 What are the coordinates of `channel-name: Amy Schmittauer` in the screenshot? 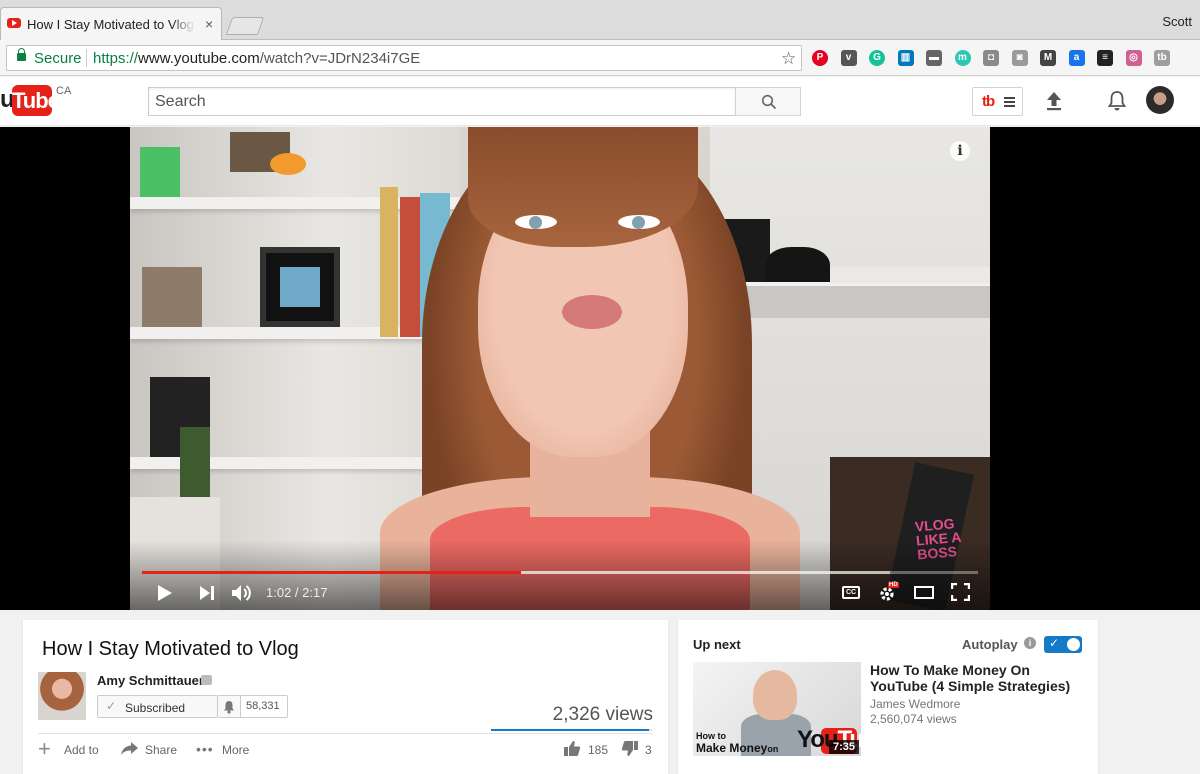 It's located at (150, 680).